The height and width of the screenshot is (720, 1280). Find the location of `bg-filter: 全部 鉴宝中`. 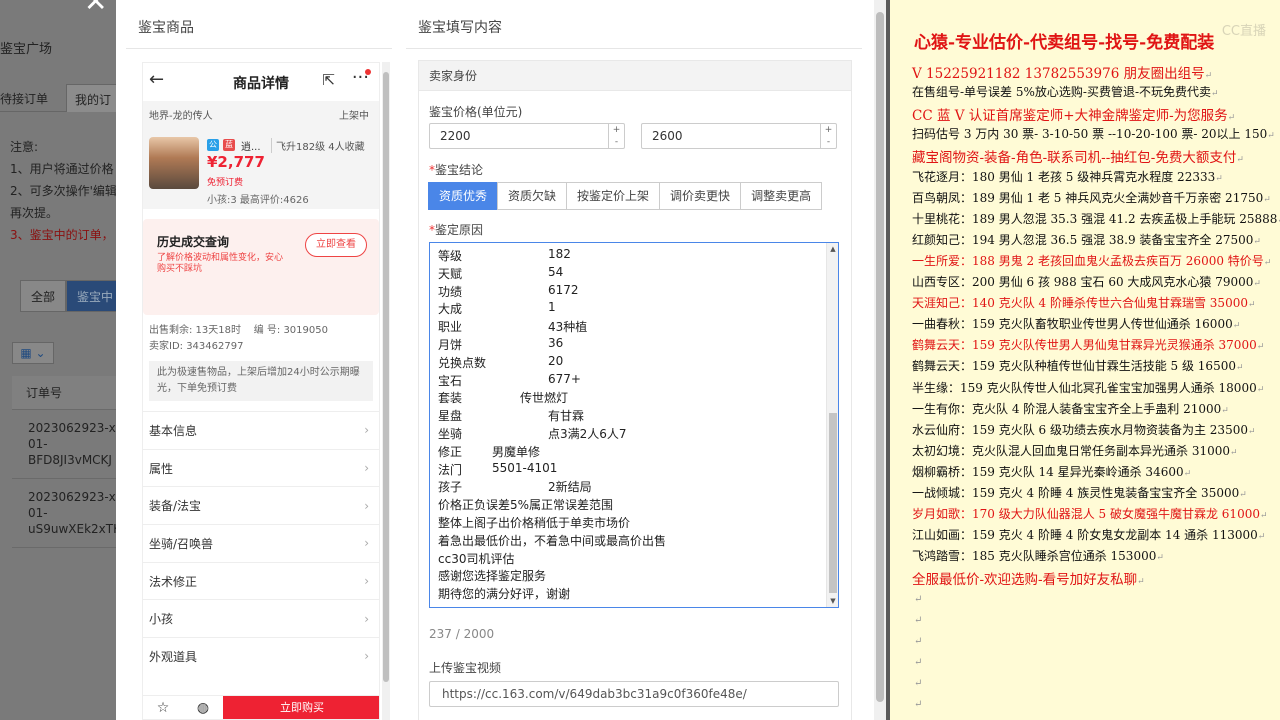

bg-filter: 全部 鉴宝中 is located at coordinates (72, 296).